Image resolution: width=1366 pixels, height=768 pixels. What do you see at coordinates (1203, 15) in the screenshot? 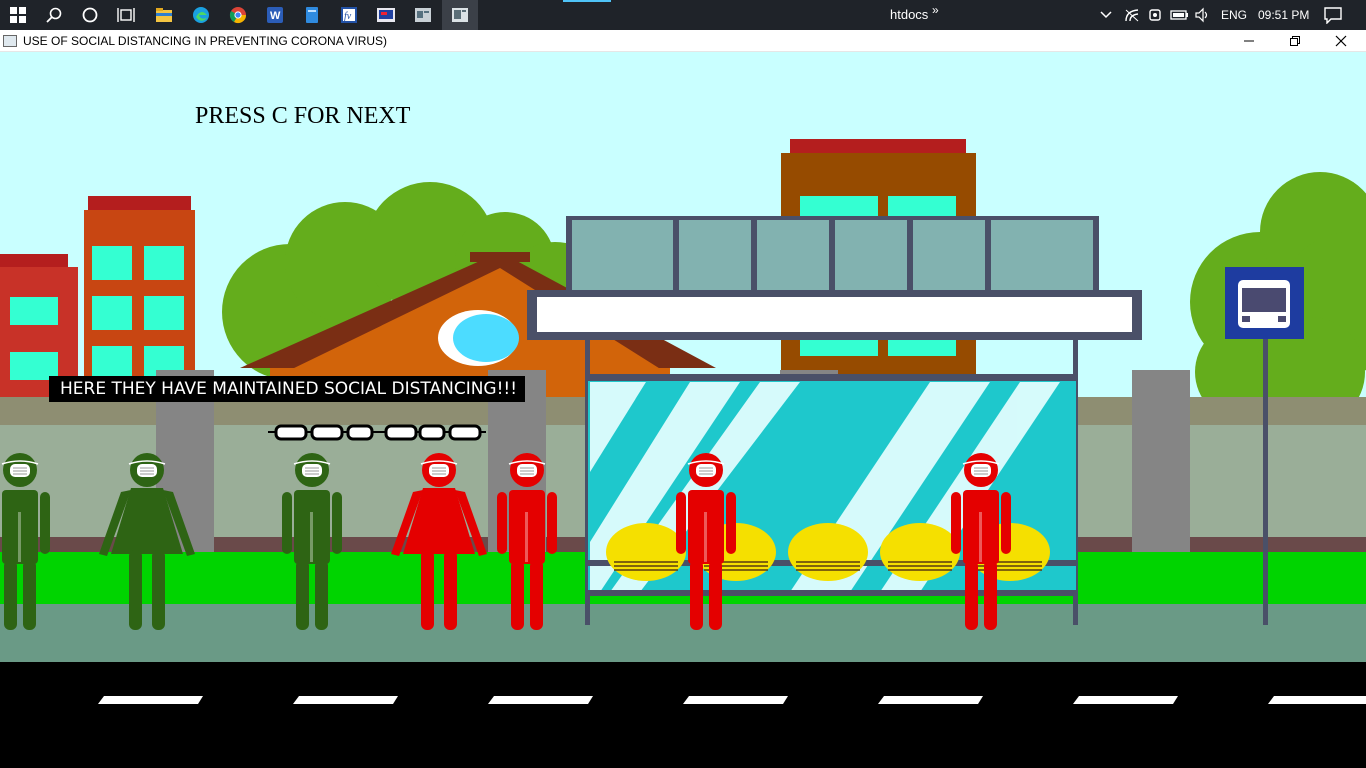
I see `volume-icon` at bounding box center [1203, 15].